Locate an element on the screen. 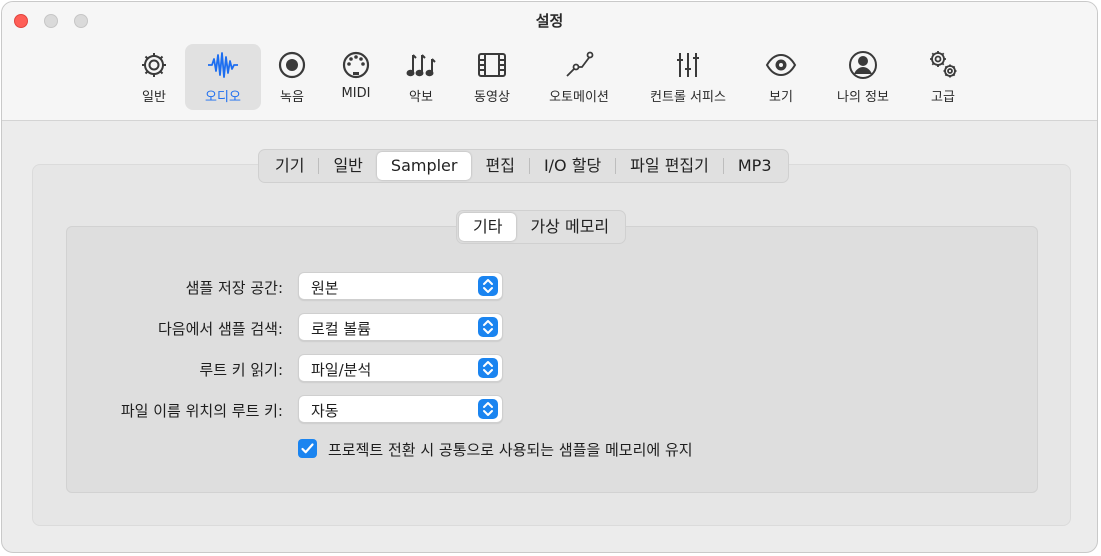  toolbar-item-advanced: 고급 is located at coordinates (943, 77).